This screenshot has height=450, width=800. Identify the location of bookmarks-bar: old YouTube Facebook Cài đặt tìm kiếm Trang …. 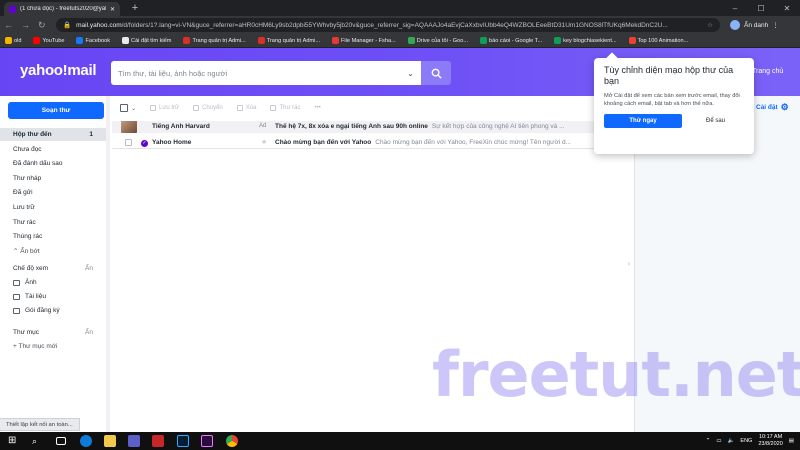
(400, 41).